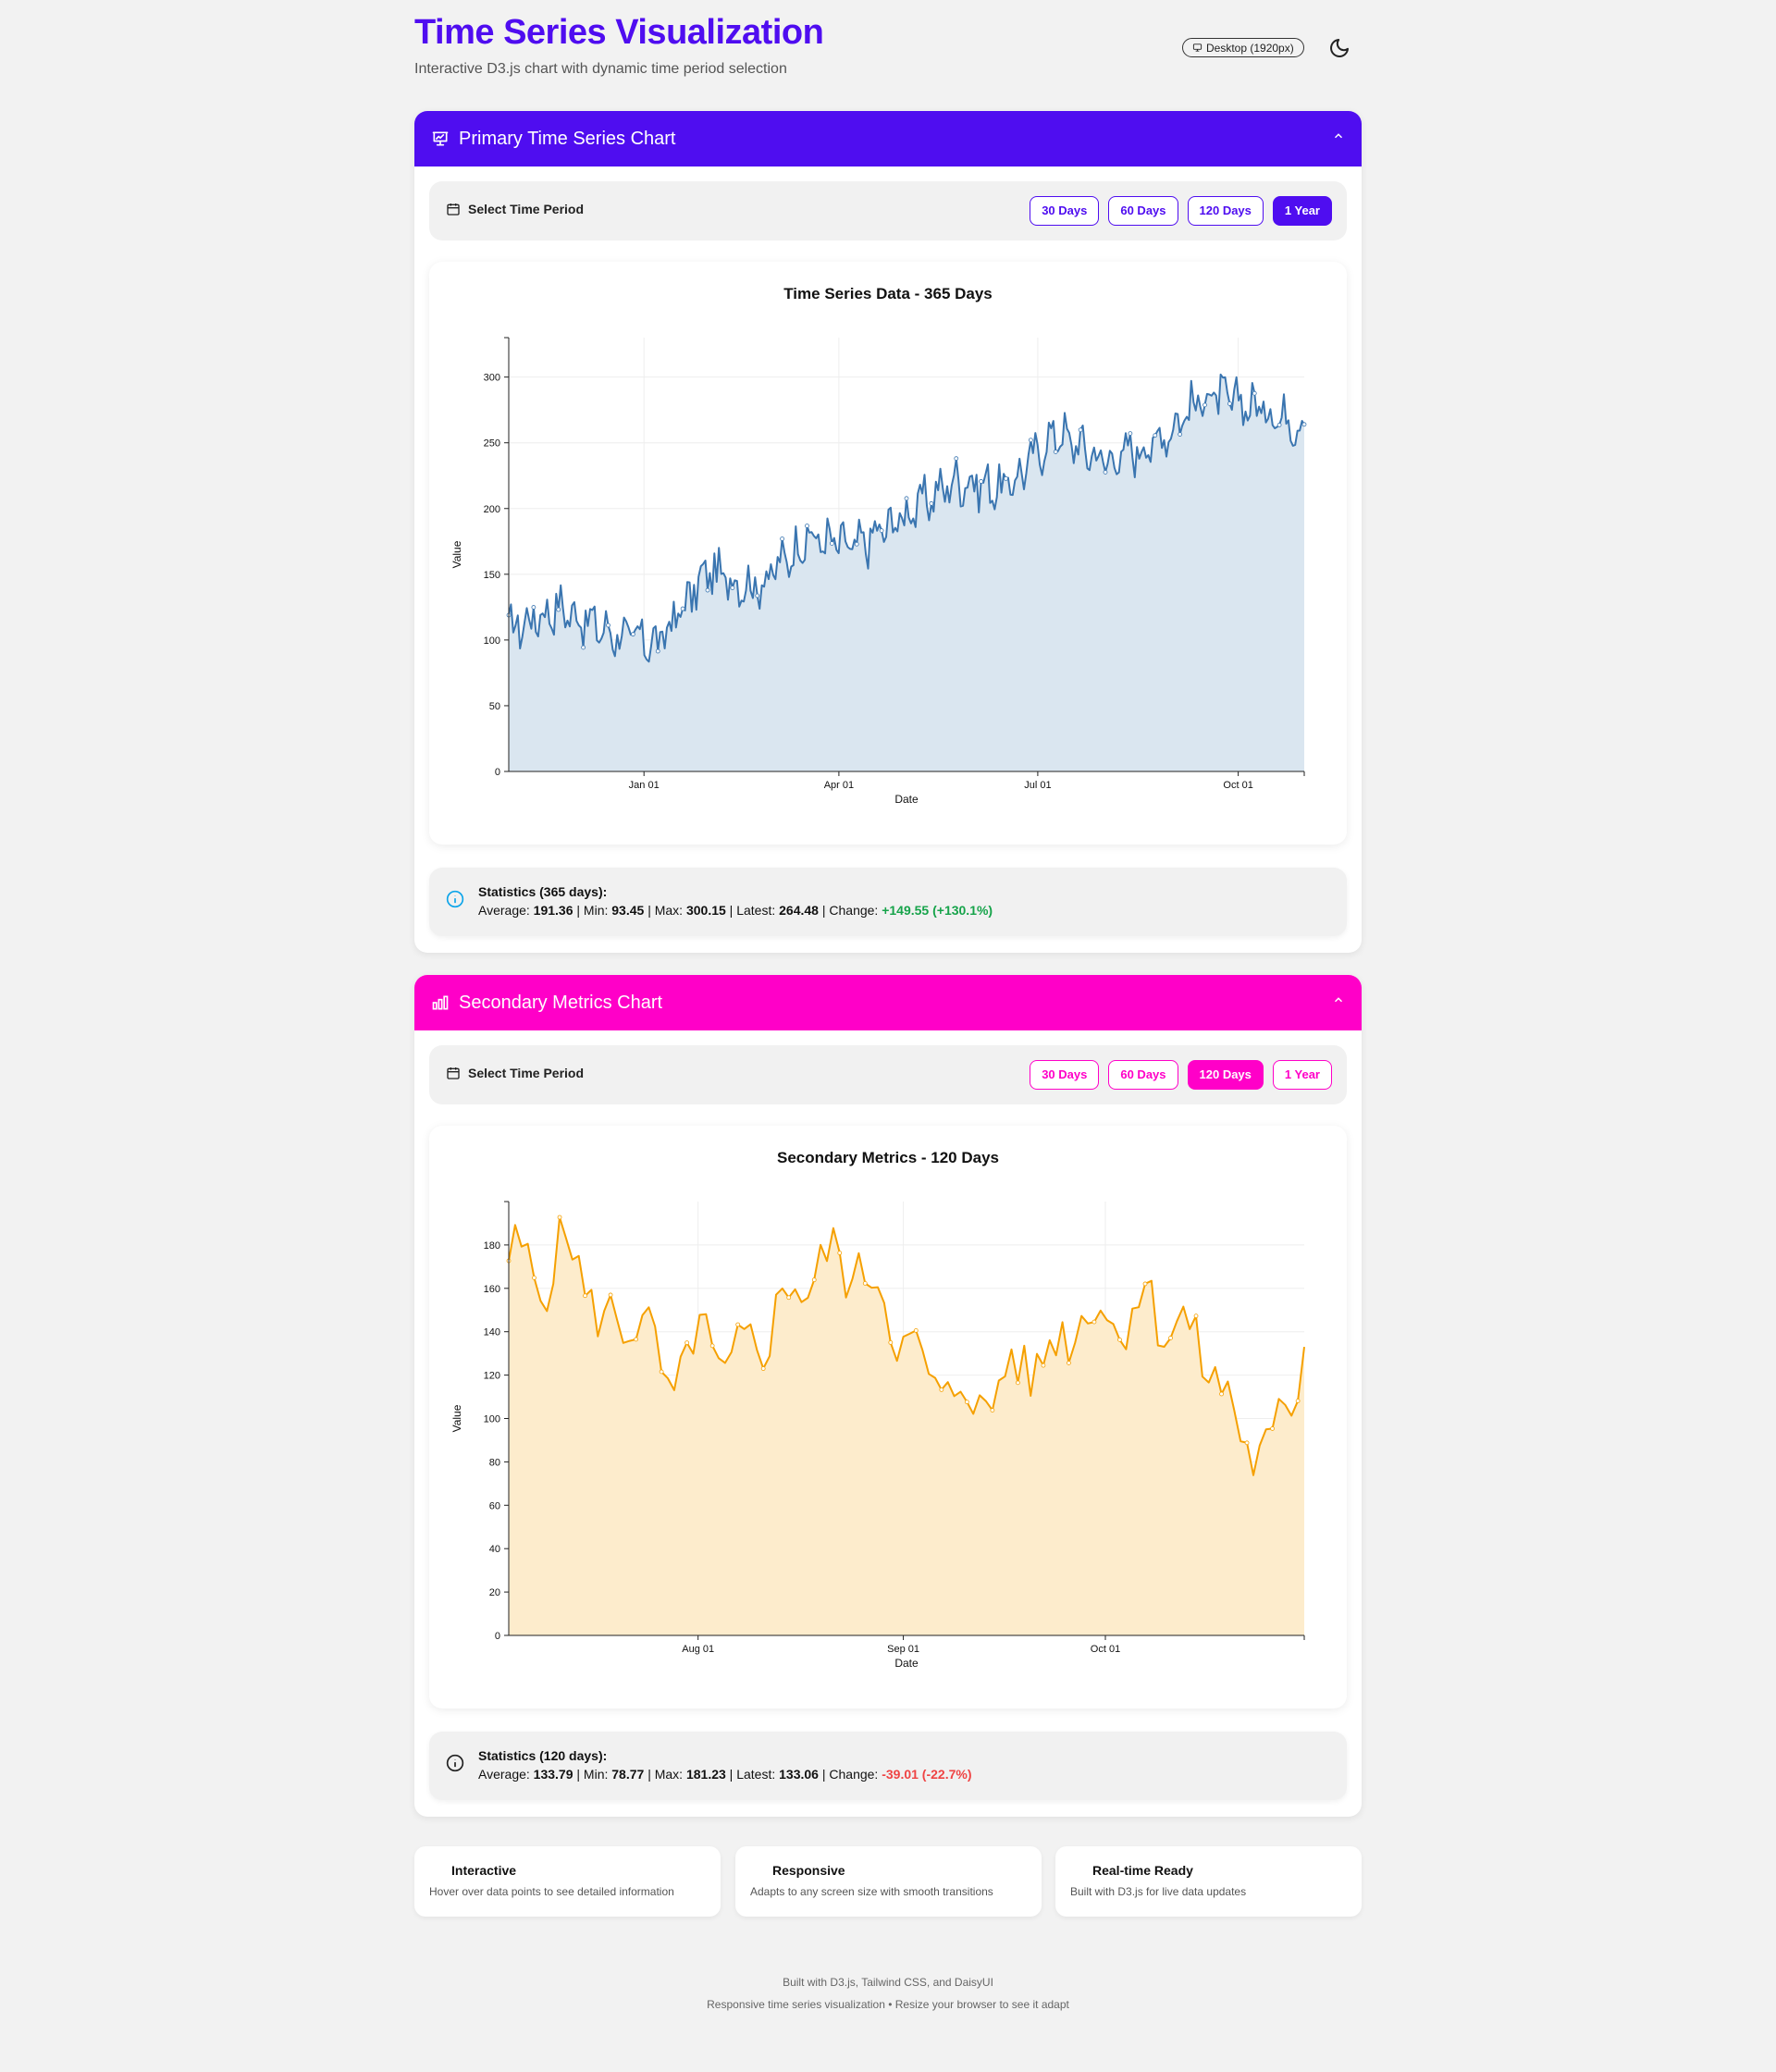 This screenshot has height=2072, width=1776. I want to click on feature-title: Interactive, so click(484, 1871).